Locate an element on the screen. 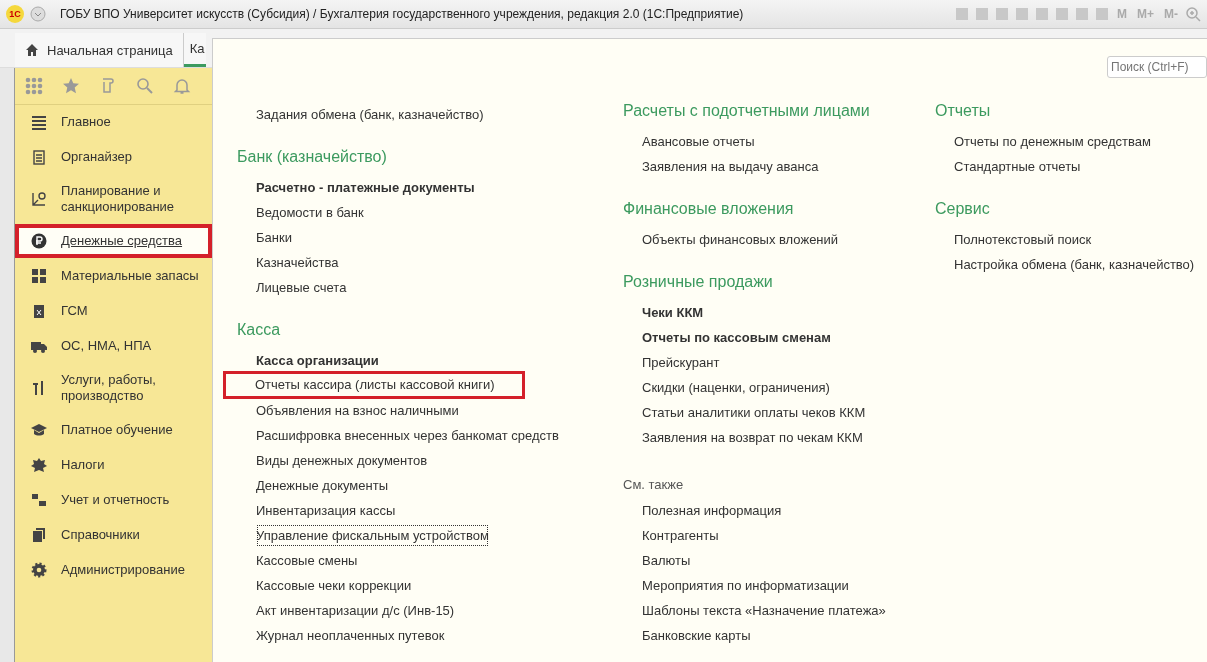  section-heading: Отчеты is located at coordinates (963, 111).